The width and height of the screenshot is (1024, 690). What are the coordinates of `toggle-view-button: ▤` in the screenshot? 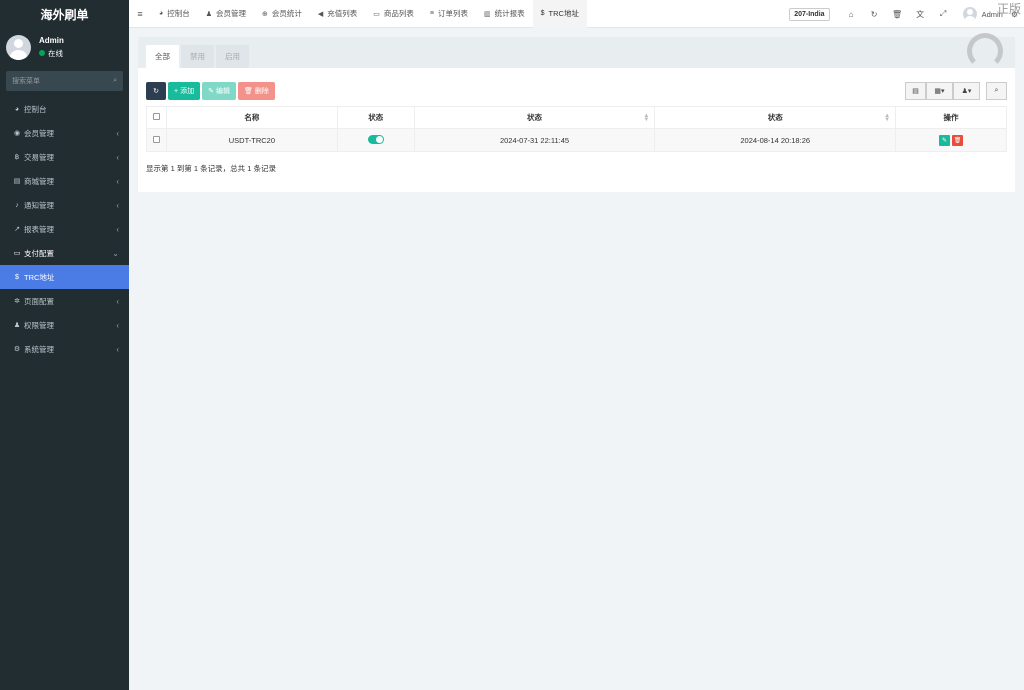 It's located at (915, 91).